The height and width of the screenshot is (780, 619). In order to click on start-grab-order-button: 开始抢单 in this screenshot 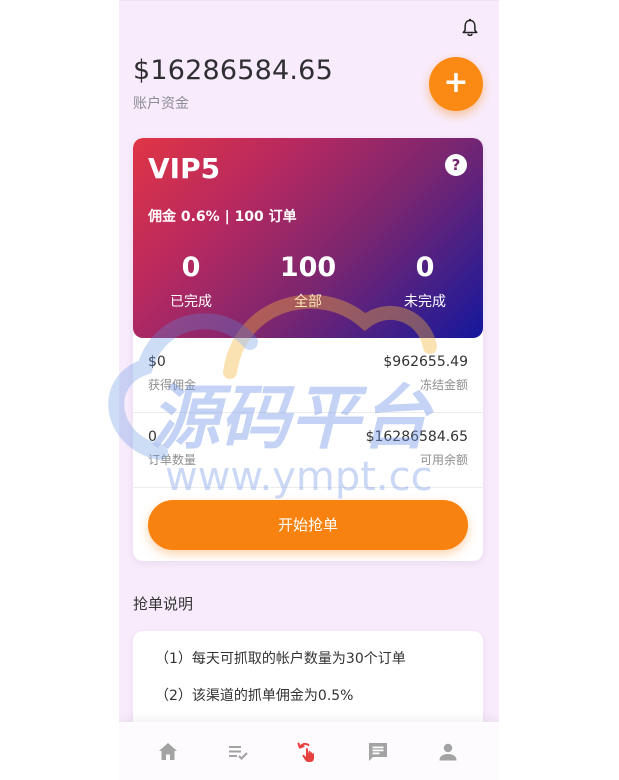, I will do `click(308, 525)`.